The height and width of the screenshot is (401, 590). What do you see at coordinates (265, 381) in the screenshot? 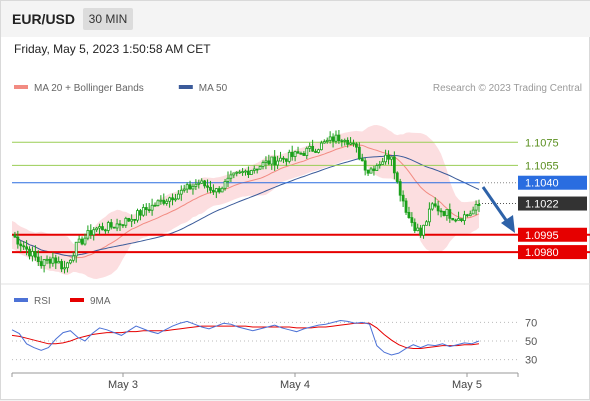
I see `x-axis: May 3 May 4 May 5` at bounding box center [265, 381].